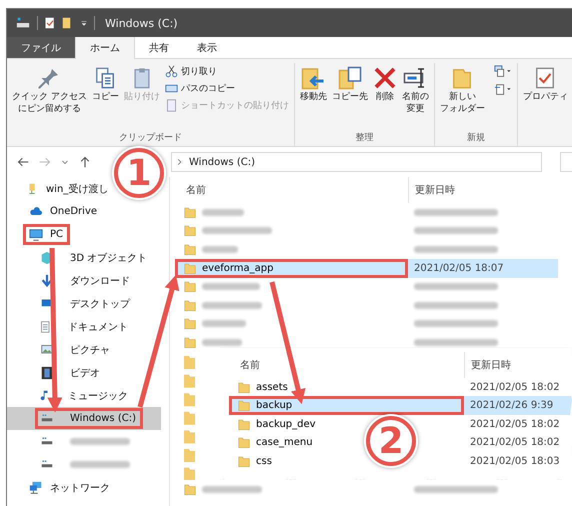 The image size is (572, 506). Describe the element at coordinates (171, 105) in the screenshot. I see `shortcut-icon` at that location.